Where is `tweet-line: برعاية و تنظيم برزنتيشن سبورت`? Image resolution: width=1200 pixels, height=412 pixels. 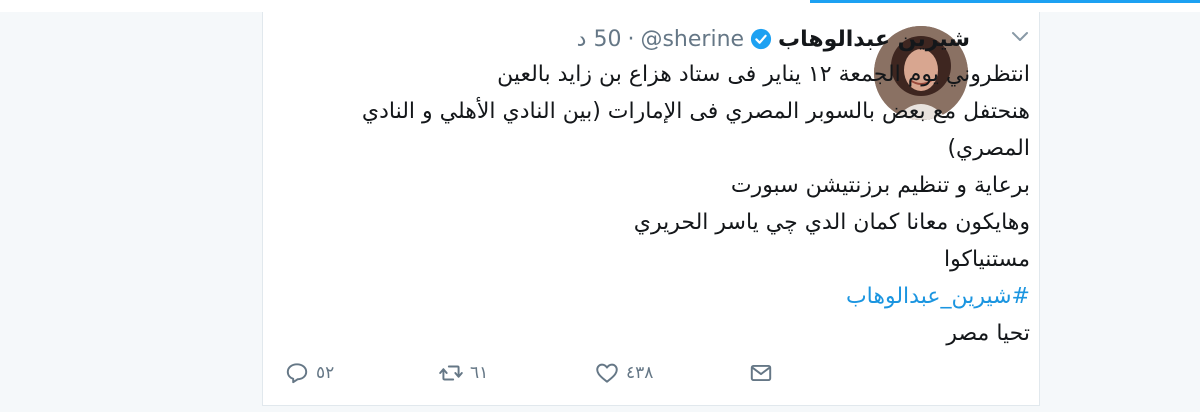
tweet-line: برعاية و تنظيم برزنتيشن سبورت is located at coordinates (880, 185).